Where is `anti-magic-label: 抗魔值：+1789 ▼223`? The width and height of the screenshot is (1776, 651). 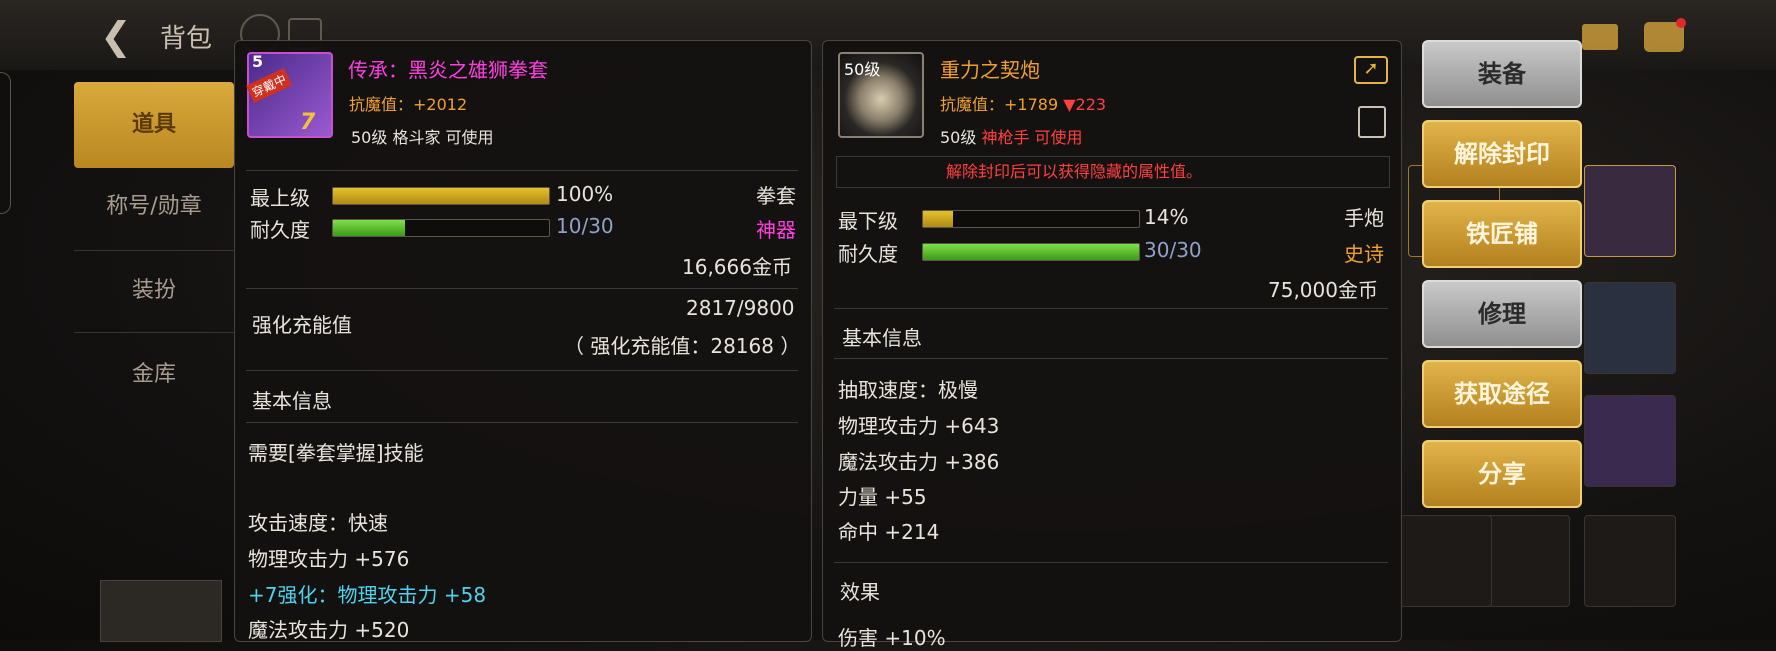 anti-magic-label: 抗魔值：+1789 ▼223 is located at coordinates (1023, 104).